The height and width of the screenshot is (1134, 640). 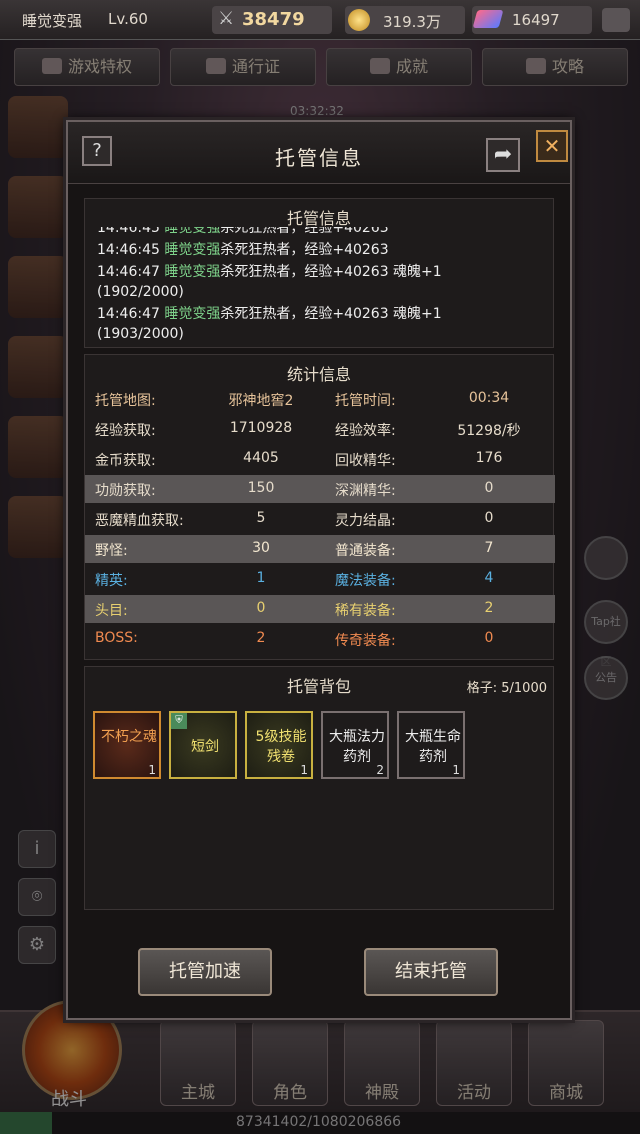 I want to click on stats-row: 金币获取: 4405 回收精华: 176, so click(x=320, y=459).